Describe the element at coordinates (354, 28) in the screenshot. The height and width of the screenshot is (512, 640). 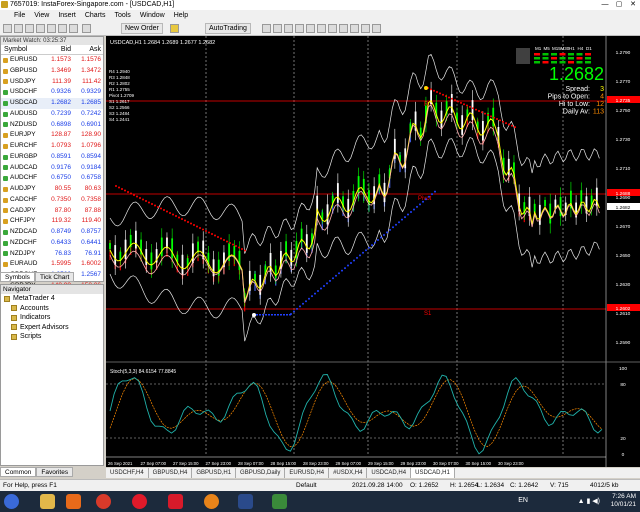
I see `indicators-icon` at that location.